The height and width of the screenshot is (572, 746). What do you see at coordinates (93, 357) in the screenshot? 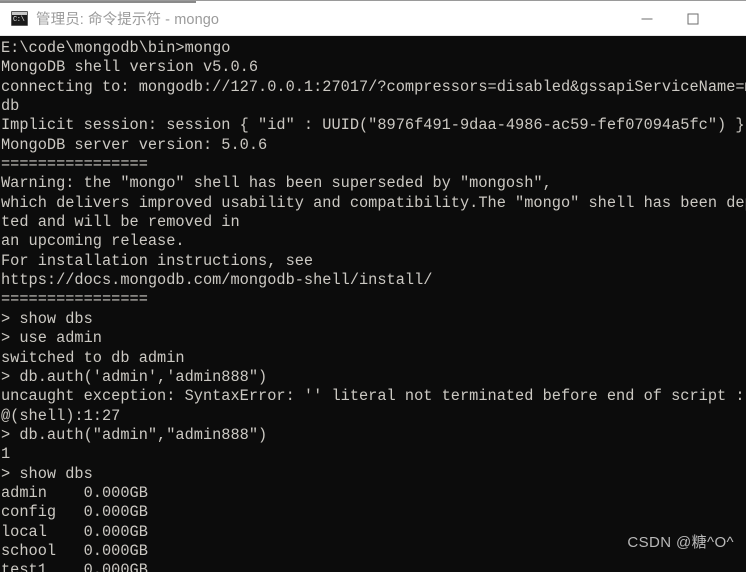
I see `console-line: switched to db admin` at bounding box center [93, 357].